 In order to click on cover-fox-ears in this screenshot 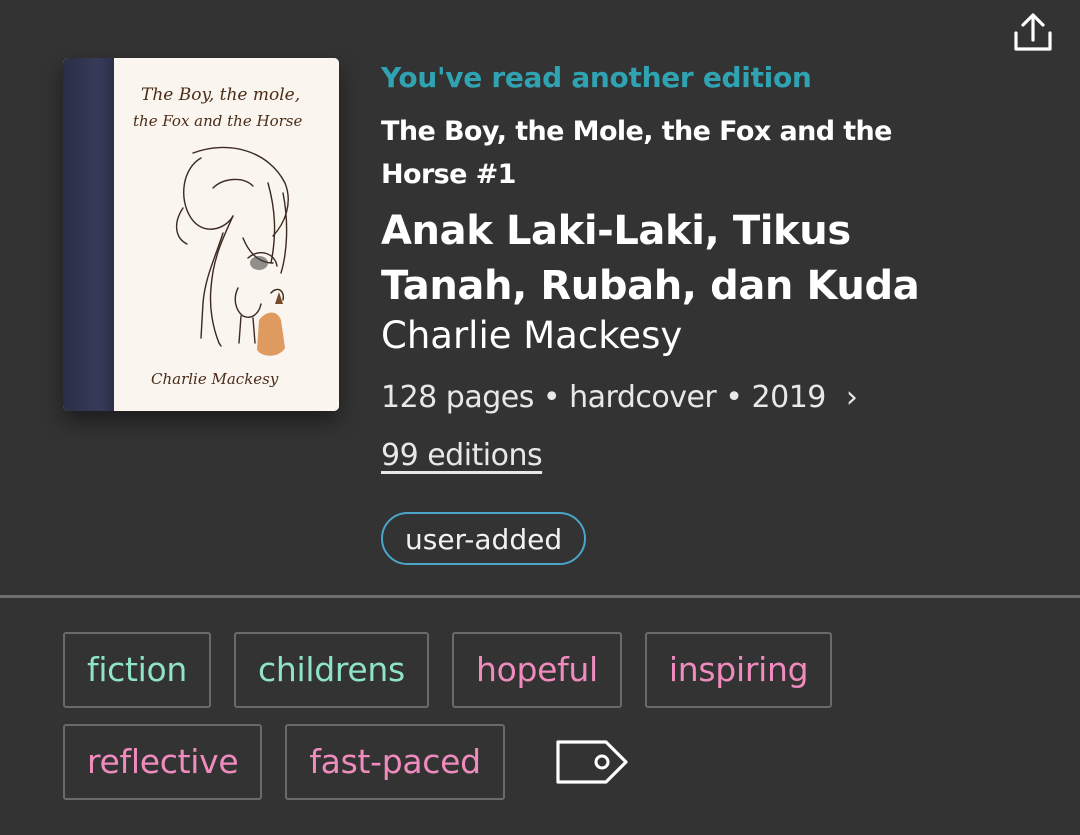, I will do `click(279, 298)`.